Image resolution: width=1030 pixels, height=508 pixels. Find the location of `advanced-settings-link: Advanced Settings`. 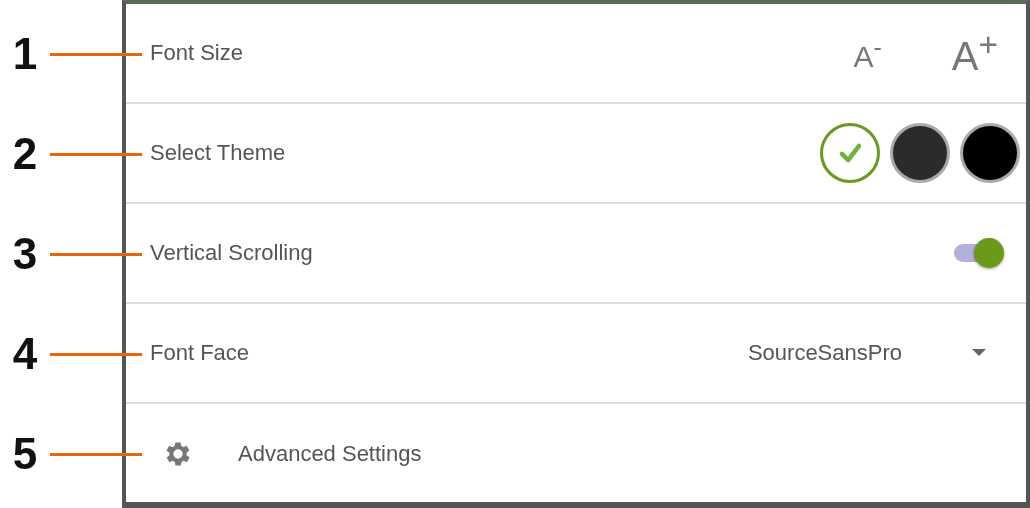

advanced-settings-link: Advanced Settings is located at coordinates (330, 454).